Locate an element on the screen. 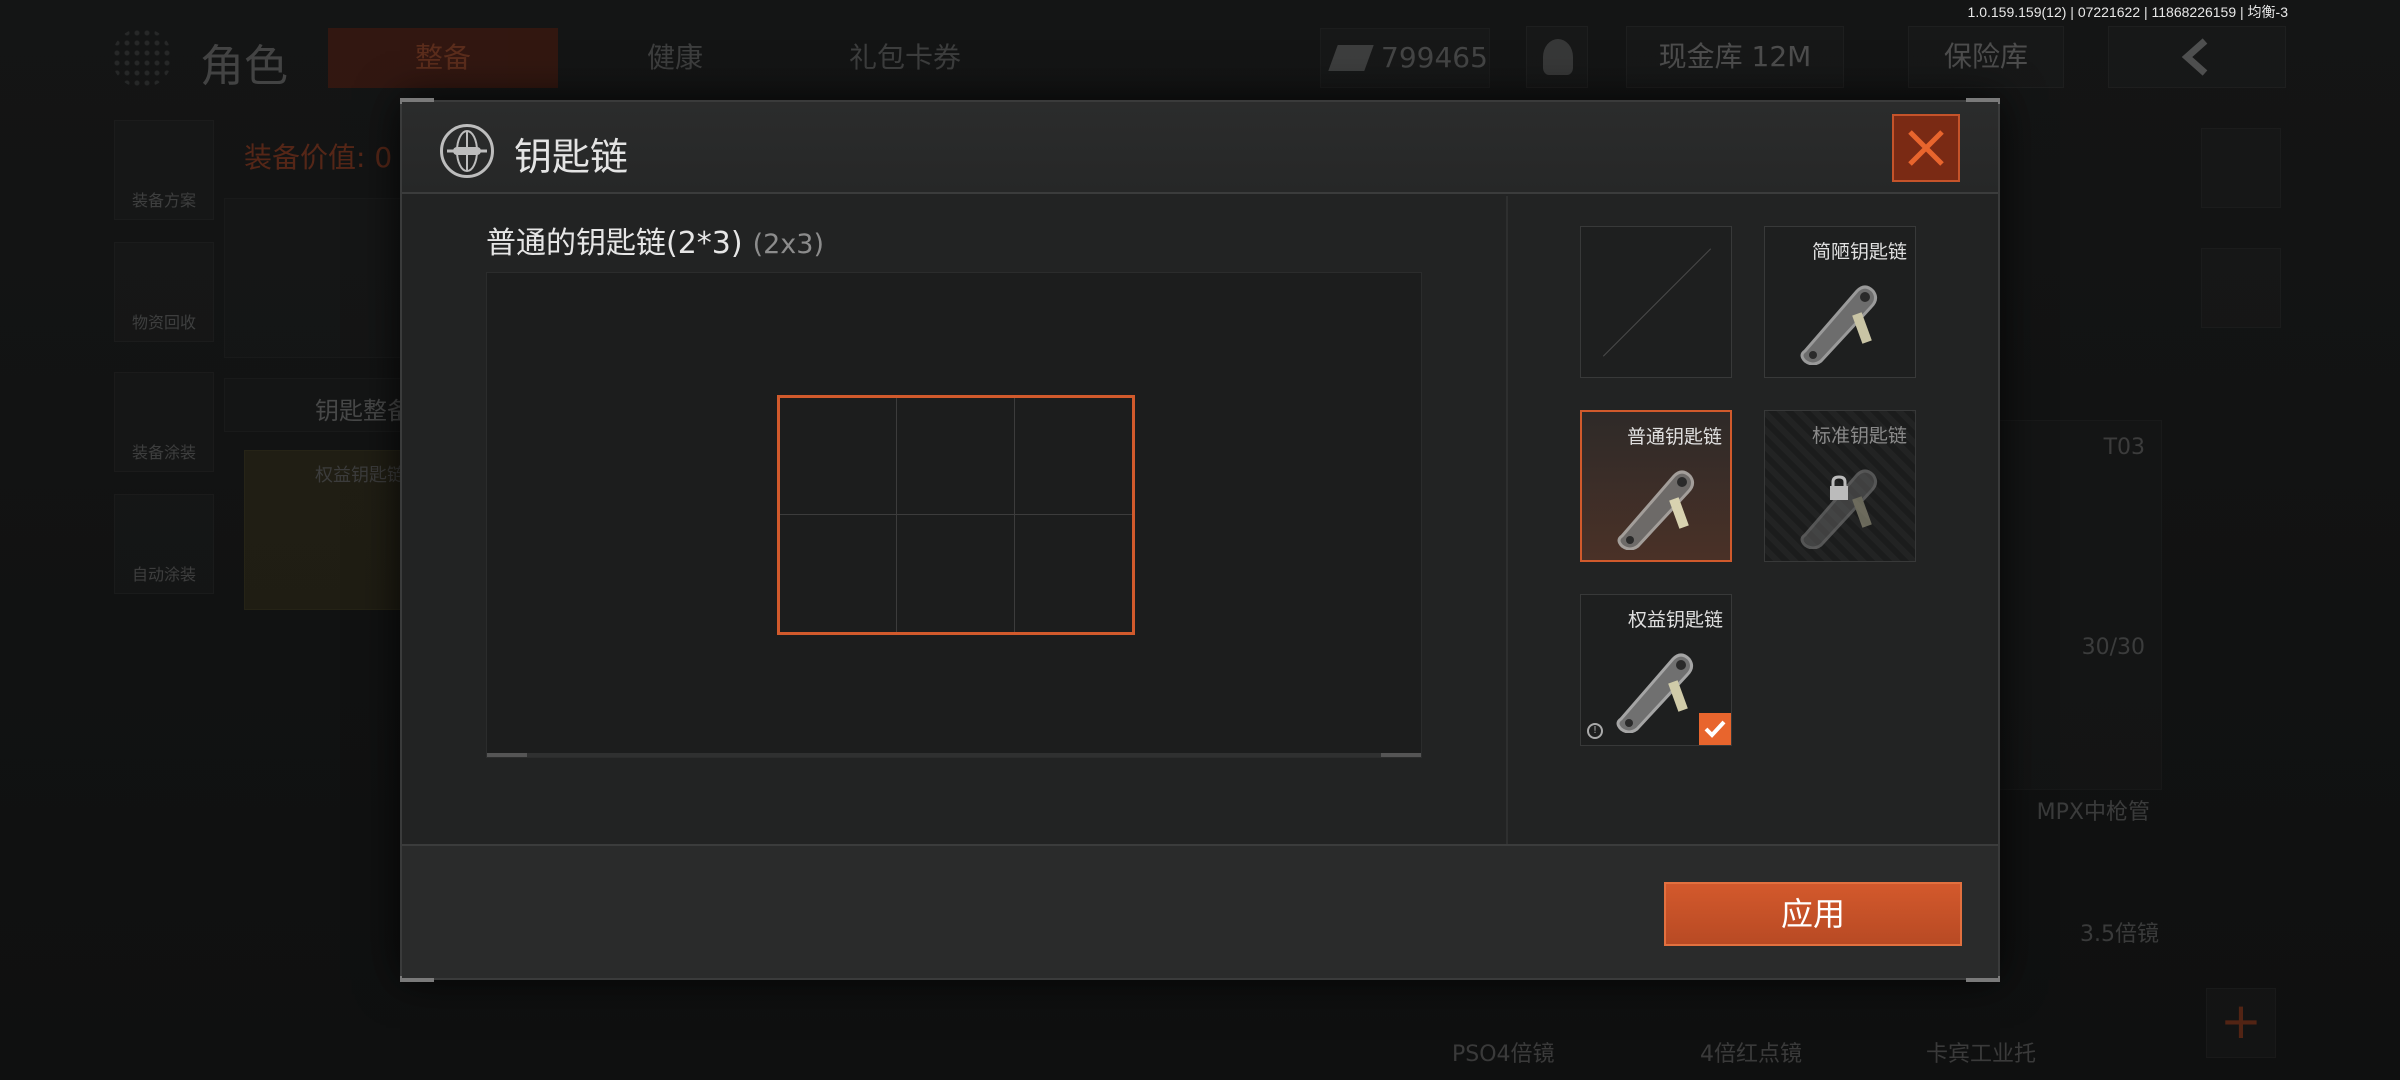 This screenshot has width=2400, height=1080. recycle-button: 物资回收 is located at coordinates (164, 292).